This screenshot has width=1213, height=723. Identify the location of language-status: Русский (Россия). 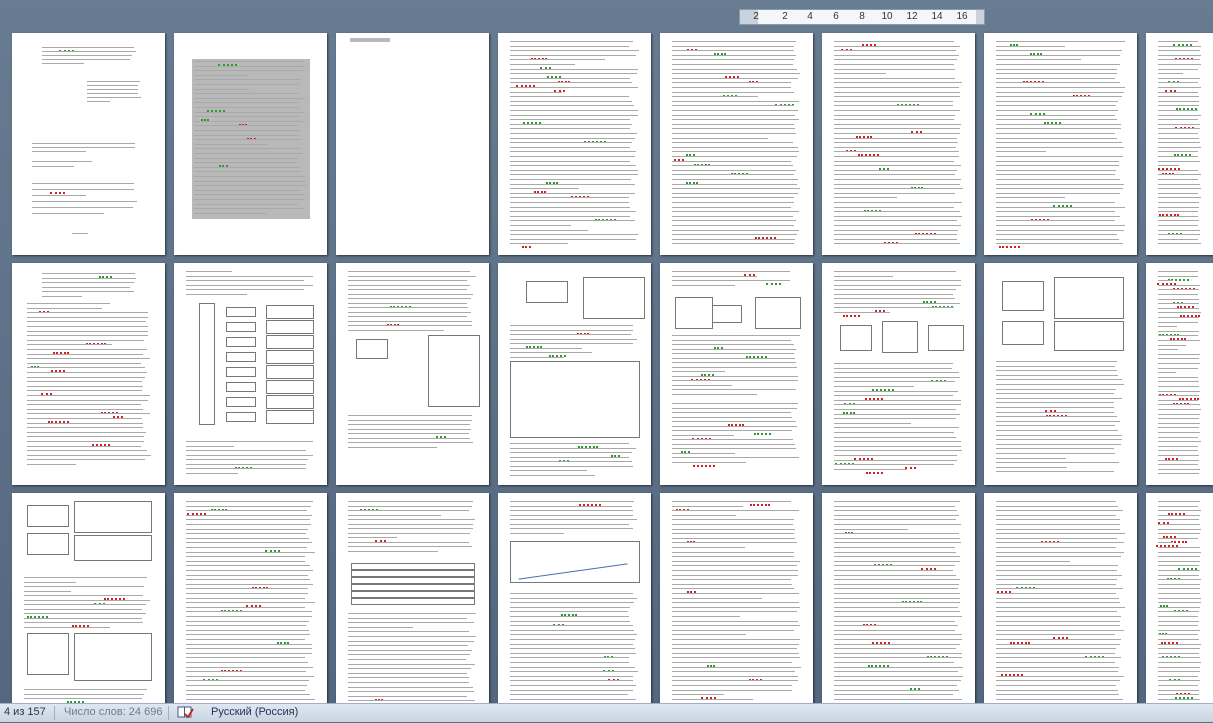
(254, 712).